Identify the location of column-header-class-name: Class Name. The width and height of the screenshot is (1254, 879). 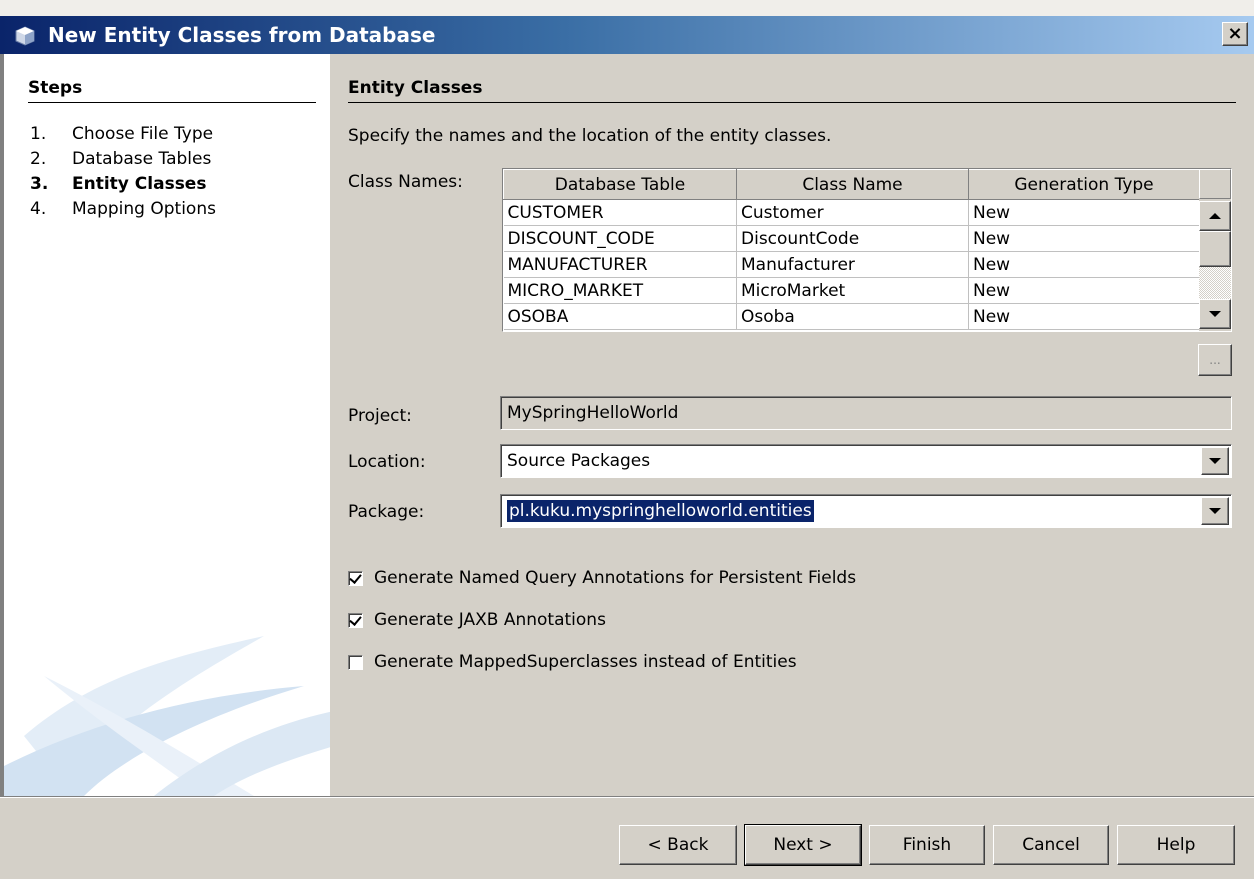
(852, 184).